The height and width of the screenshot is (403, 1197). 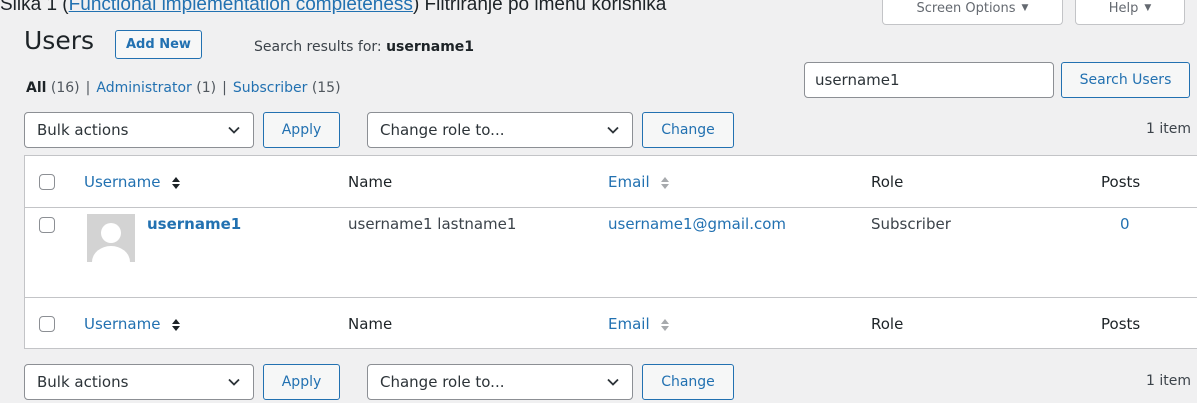 What do you see at coordinates (59, 40) in the screenshot?
I see `page-title: Users` at bounding box center [59, 40].